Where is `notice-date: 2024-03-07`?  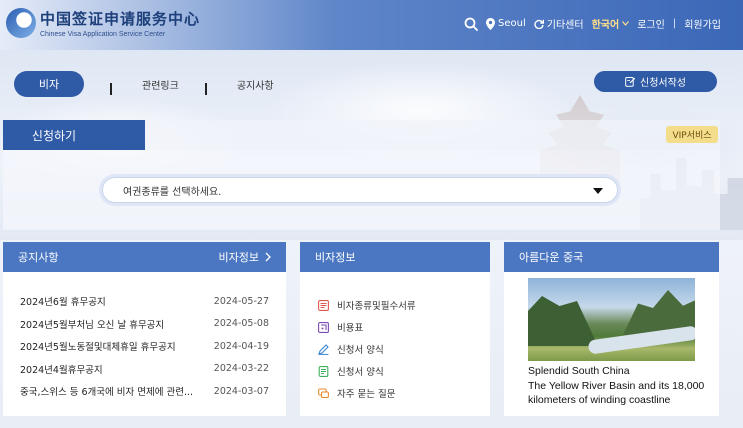 notice-date: 2024-03-07 is located at coordinates (241, 391).